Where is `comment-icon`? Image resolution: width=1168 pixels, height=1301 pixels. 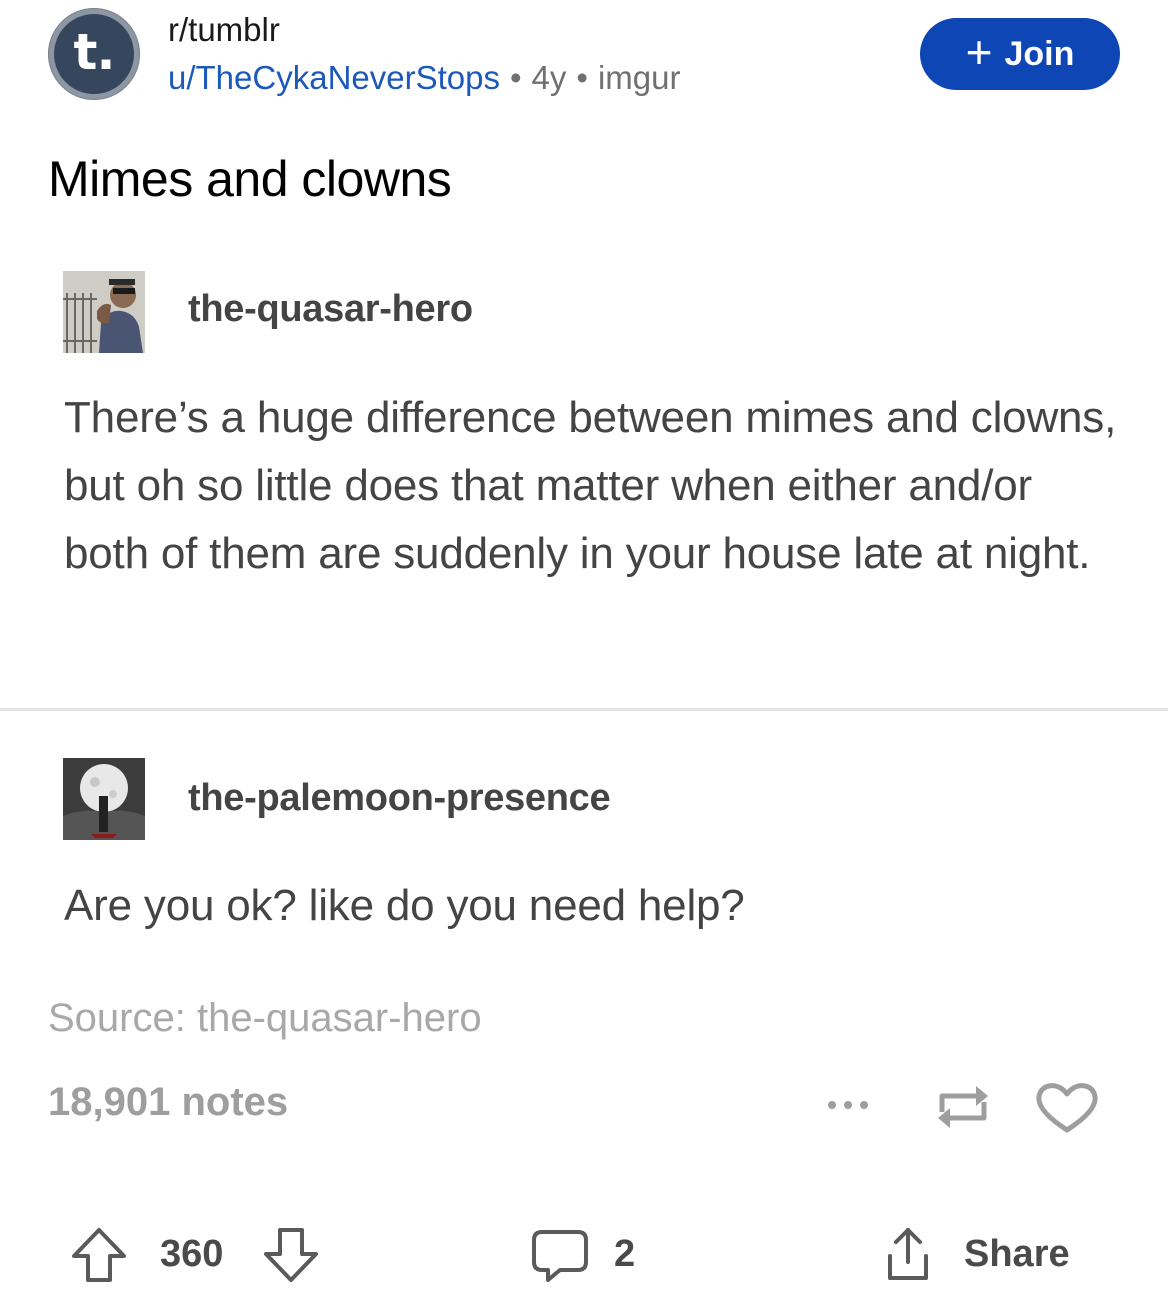
comment-icon is located at coordinates (560, 1256).